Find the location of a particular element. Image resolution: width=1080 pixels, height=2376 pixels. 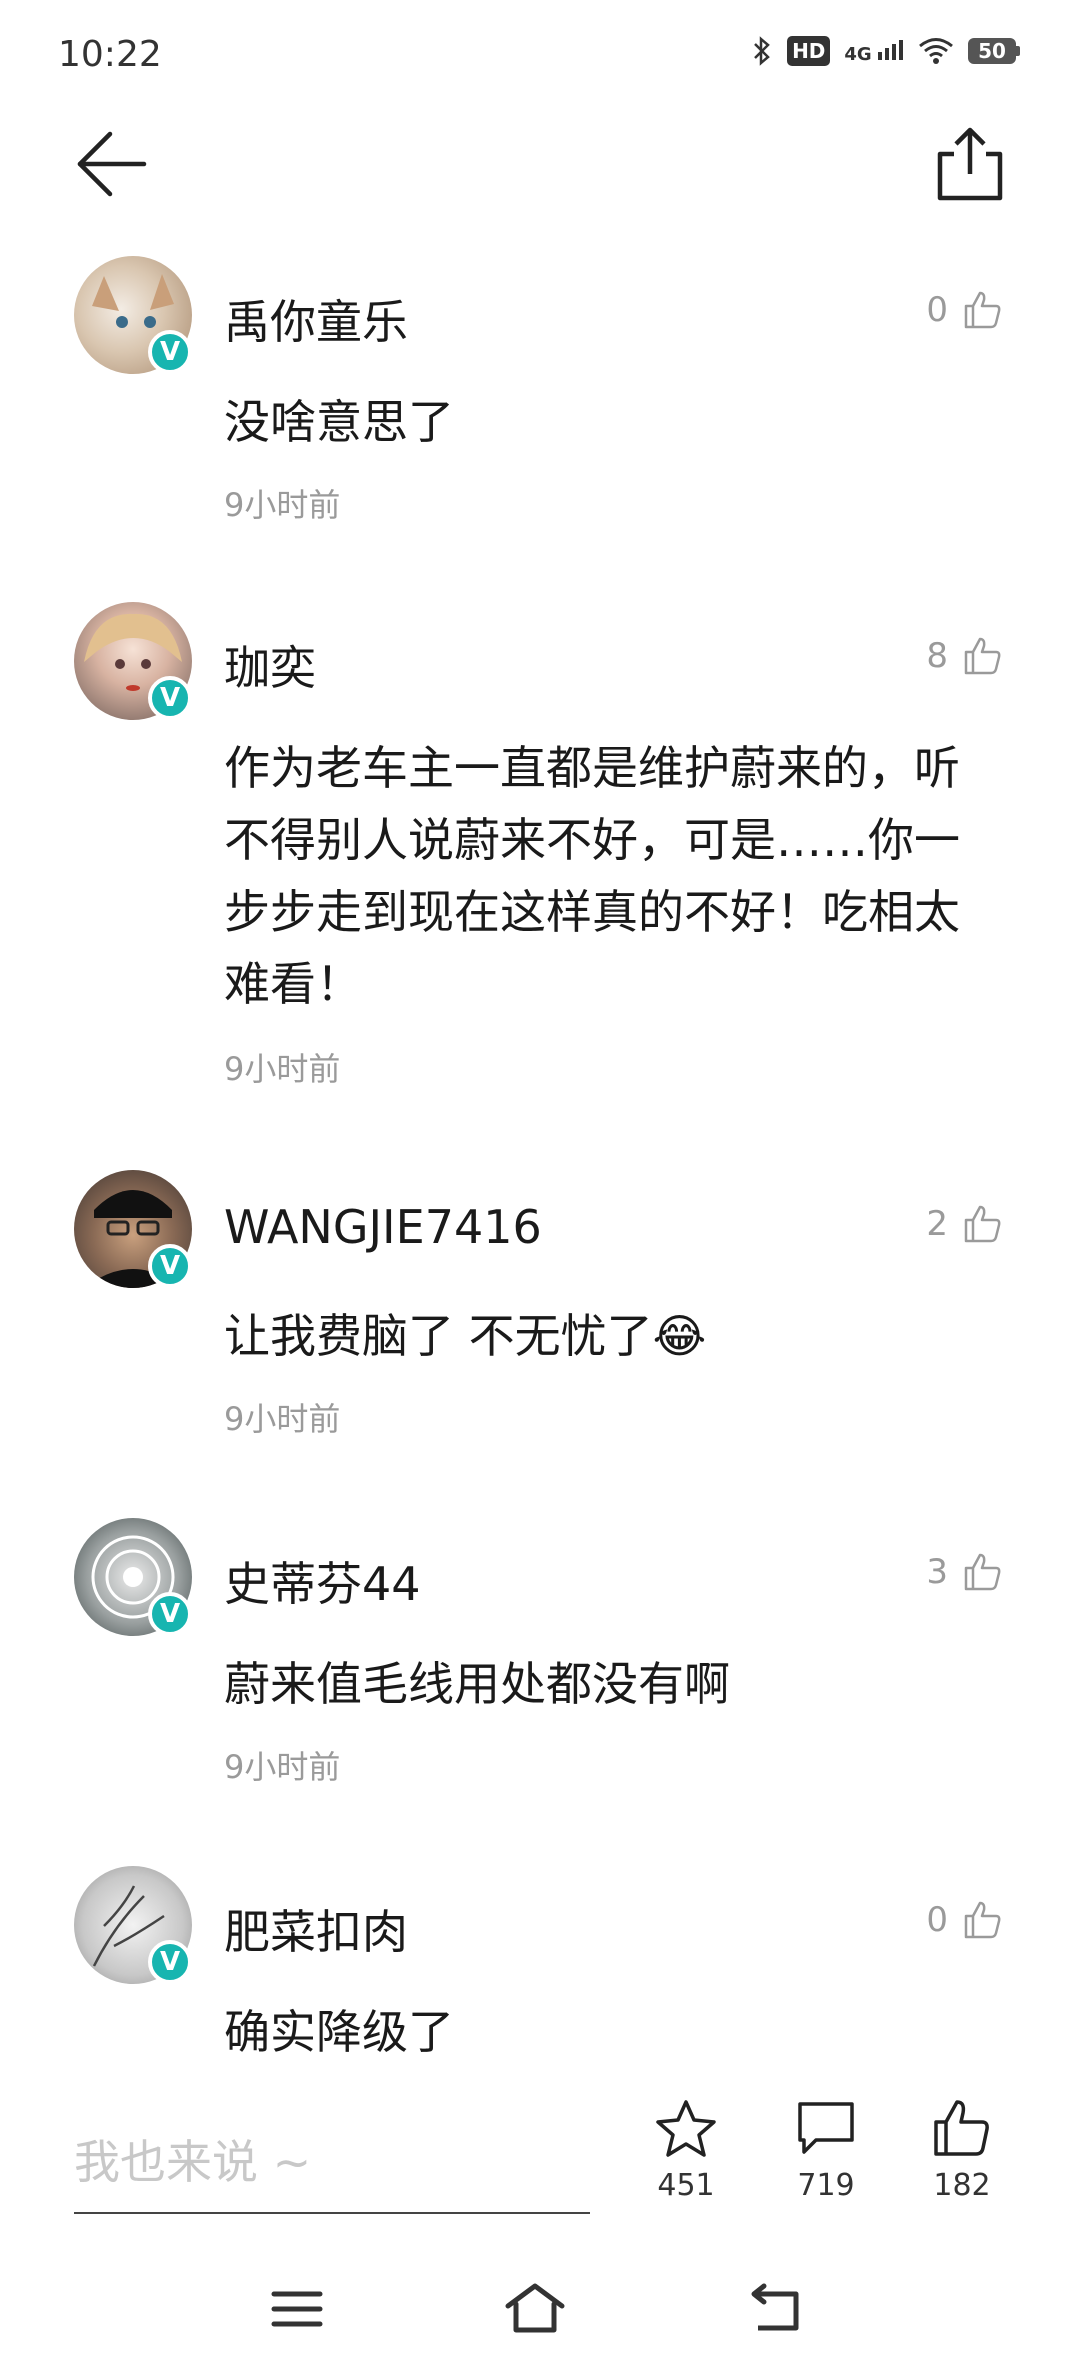

comment-input: 我也来说 ~ is located at coordinates (192, 2159).